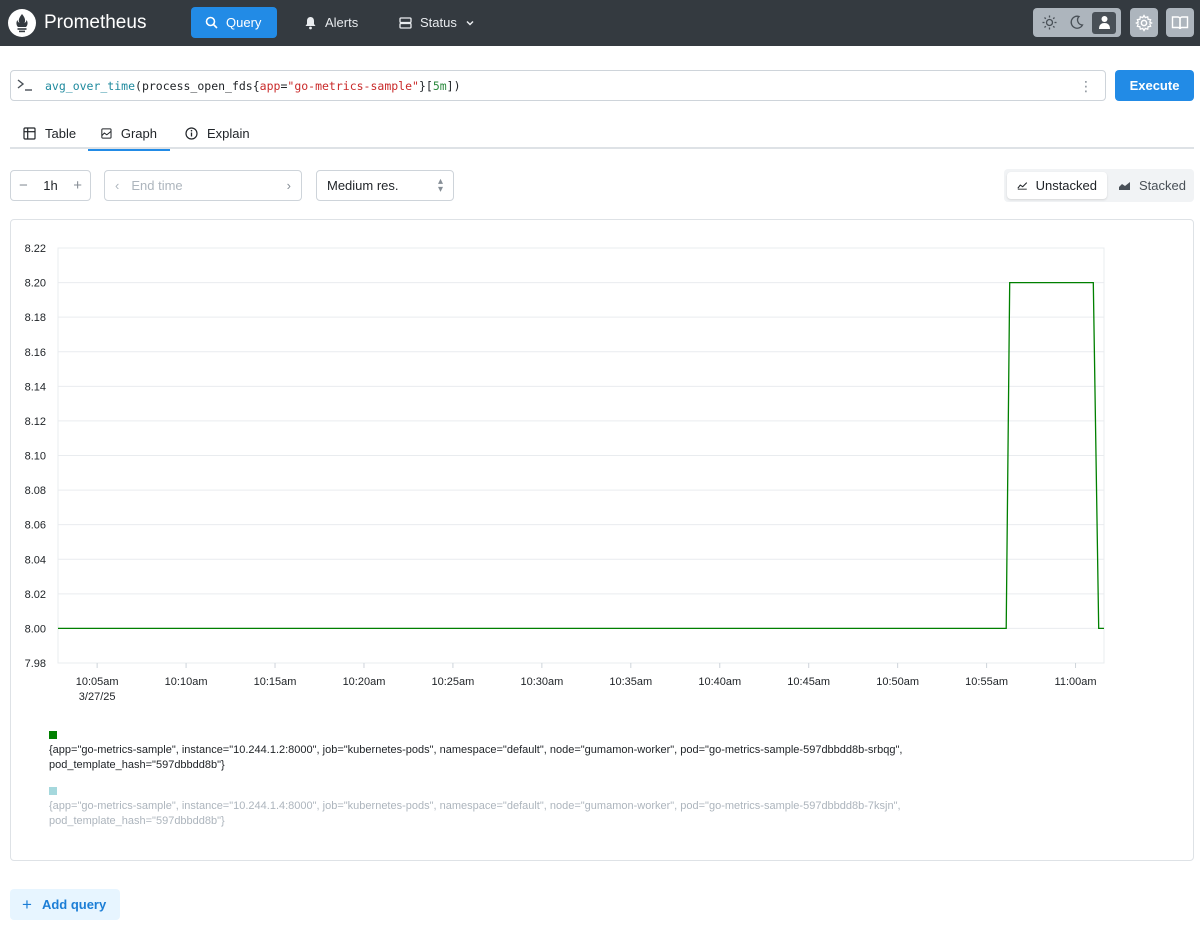 The width and height of the screenshot is (1200, 930). What do you see at coordinates (35, 491) in the screenshot?
I see `y-tick-label: 8.08` at bounding box center [35, 491].